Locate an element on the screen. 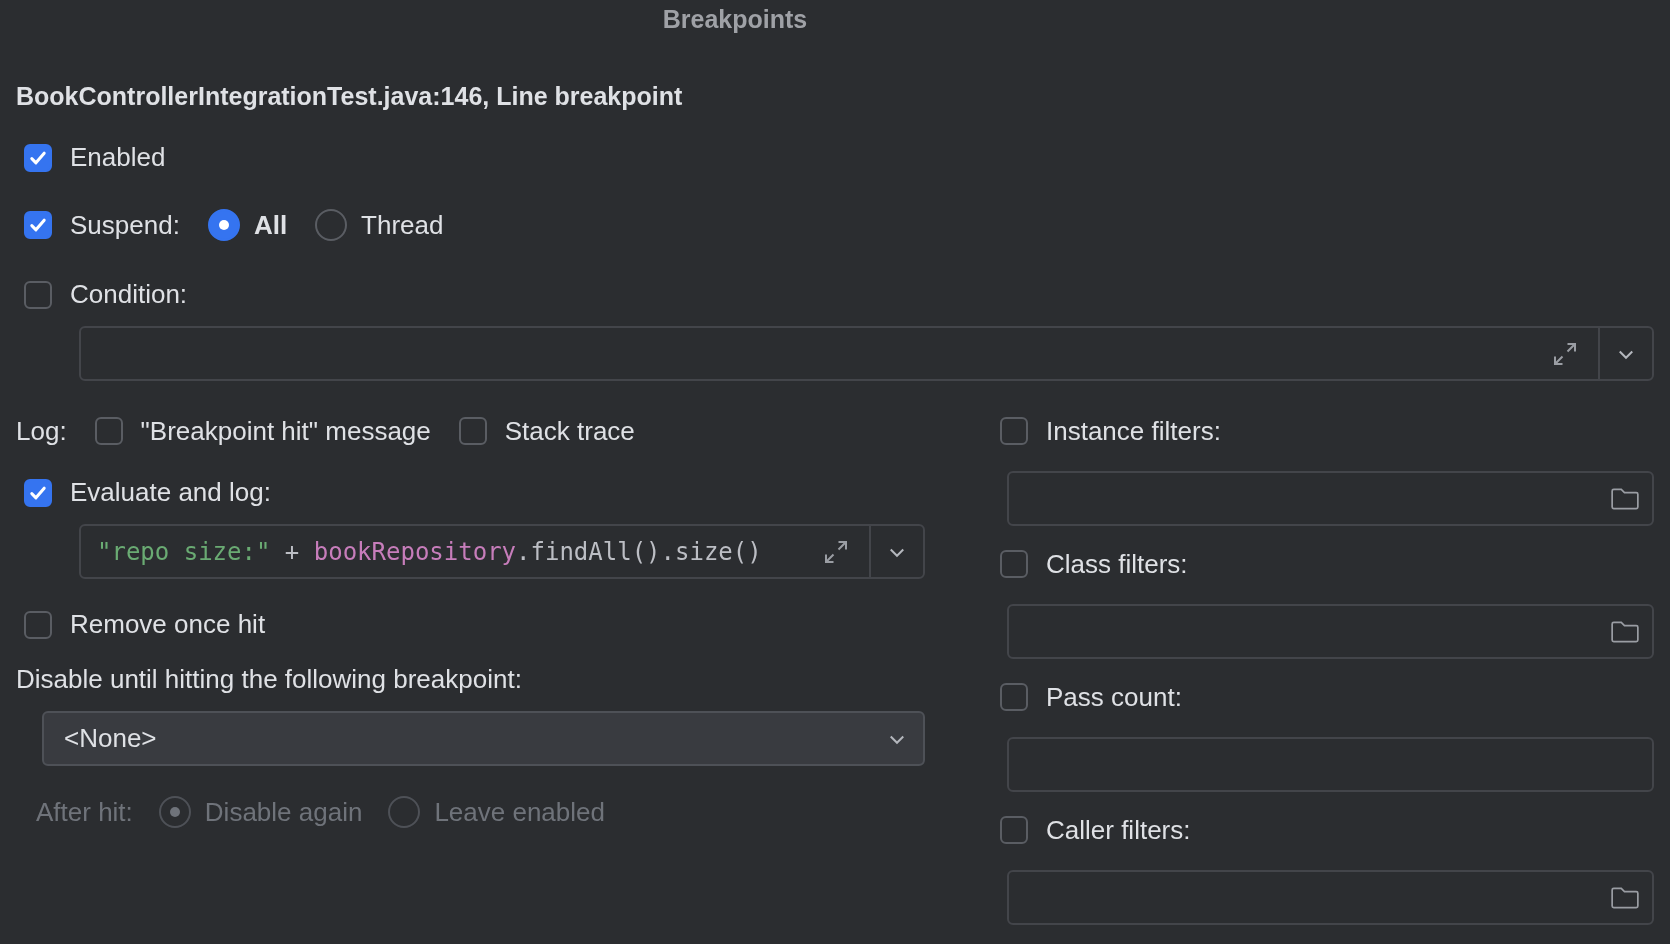 The width and height of the screenshot is (1670, 944). breakpoint-dropdown: <None> is located at coordinates (483, 738).